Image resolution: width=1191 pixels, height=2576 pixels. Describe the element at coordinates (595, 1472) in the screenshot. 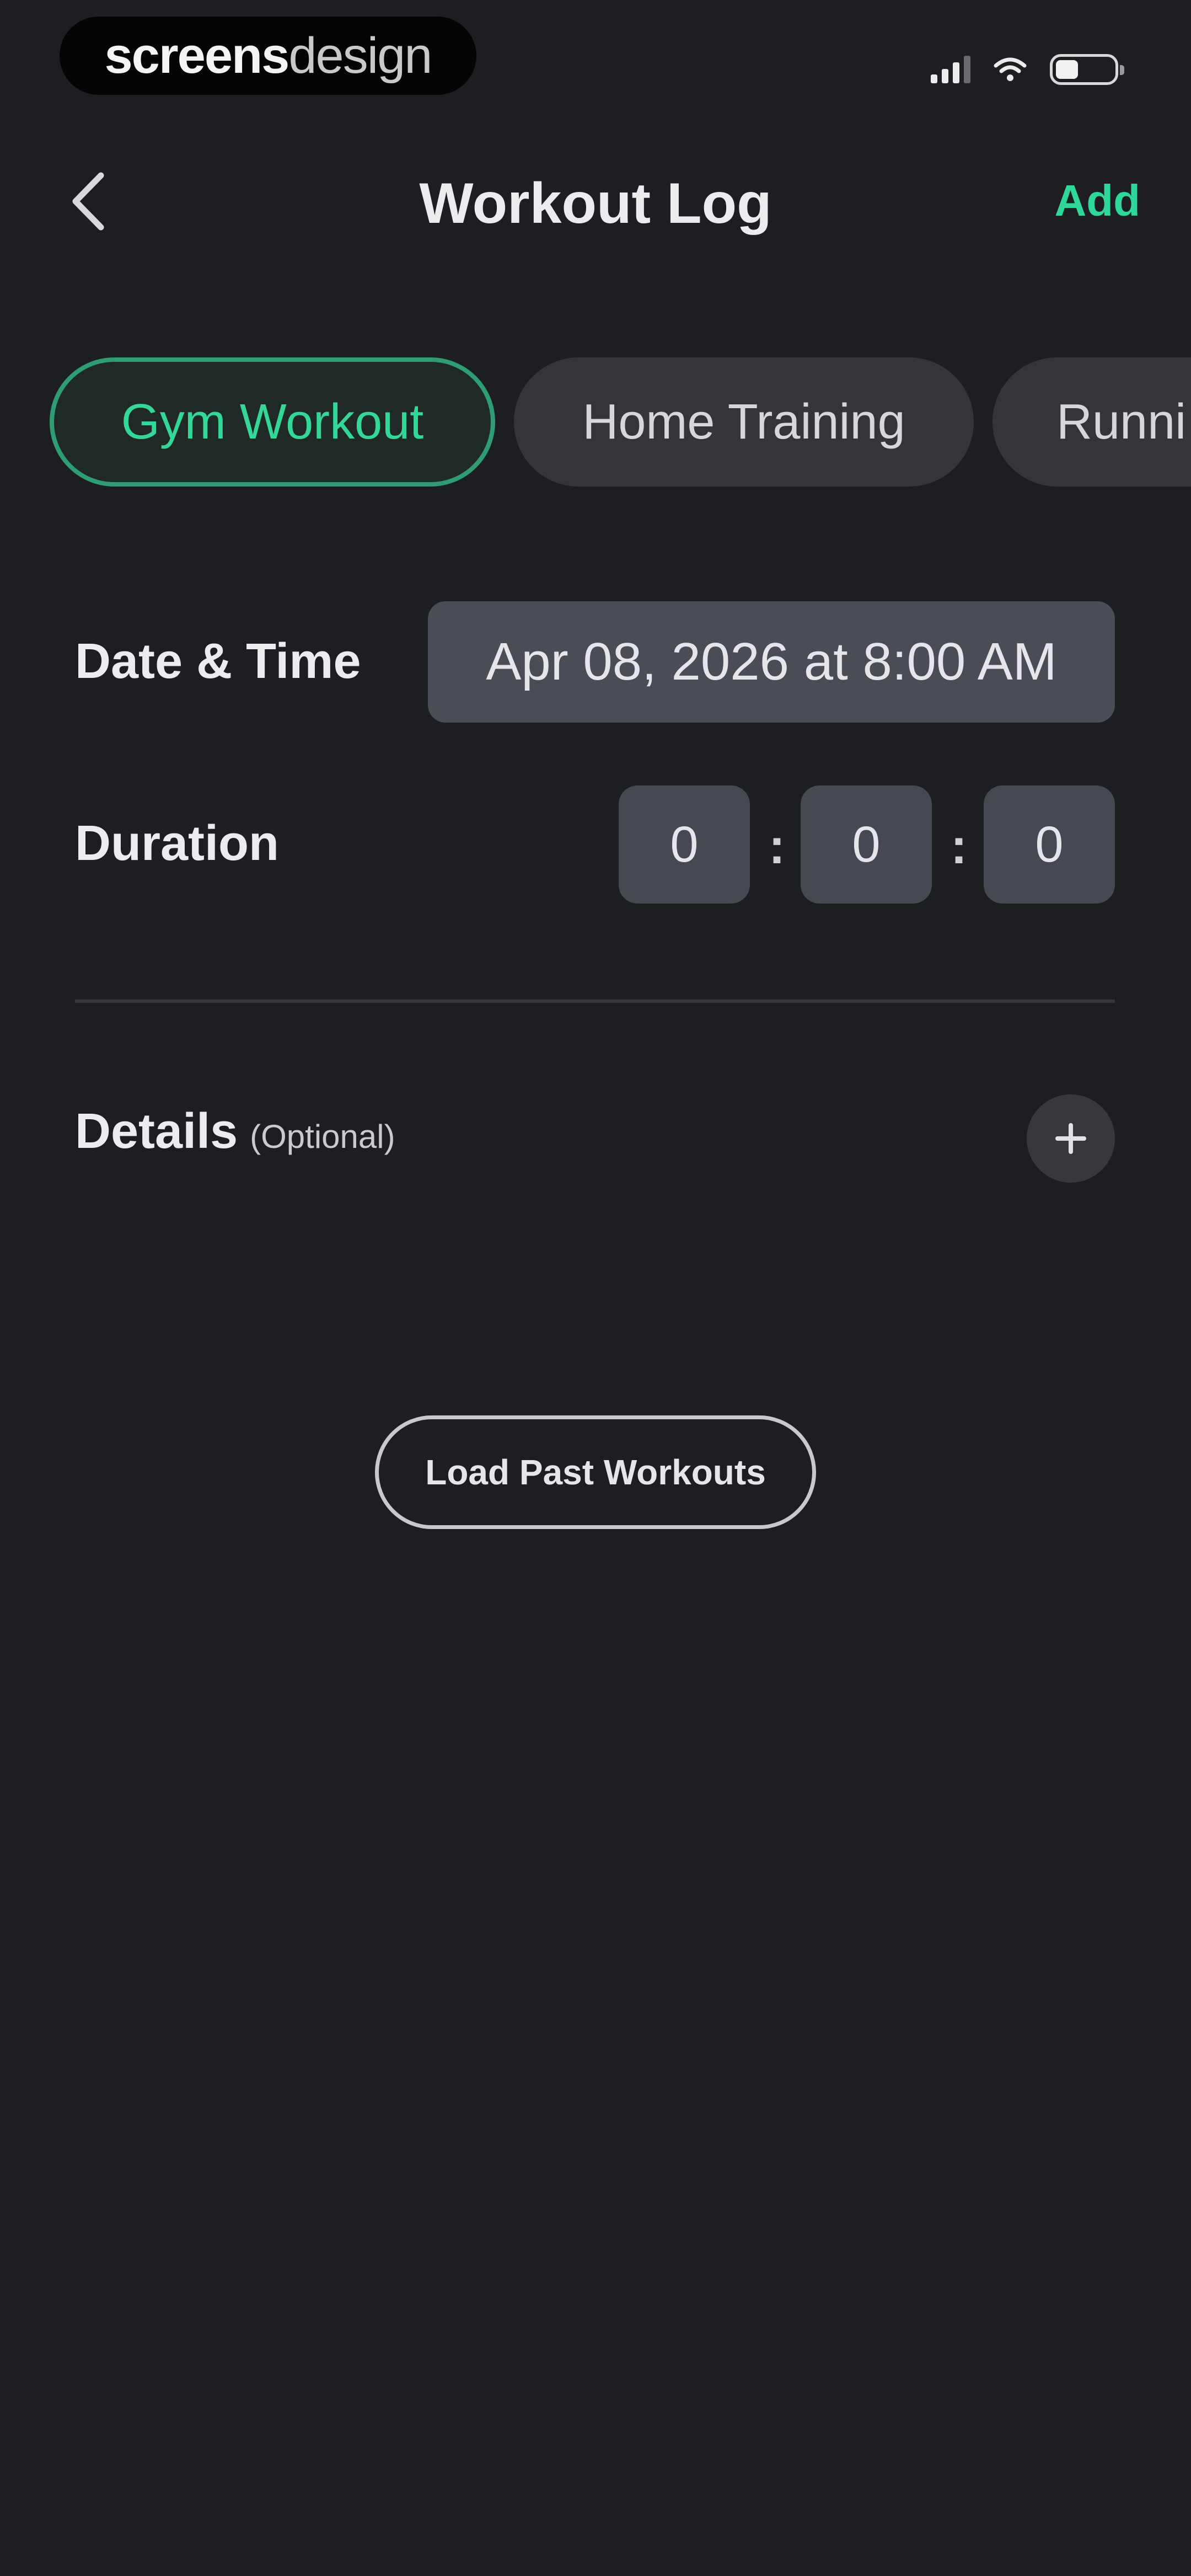

I see `load-past-workouts-button: Load Past Workouts` at that location.